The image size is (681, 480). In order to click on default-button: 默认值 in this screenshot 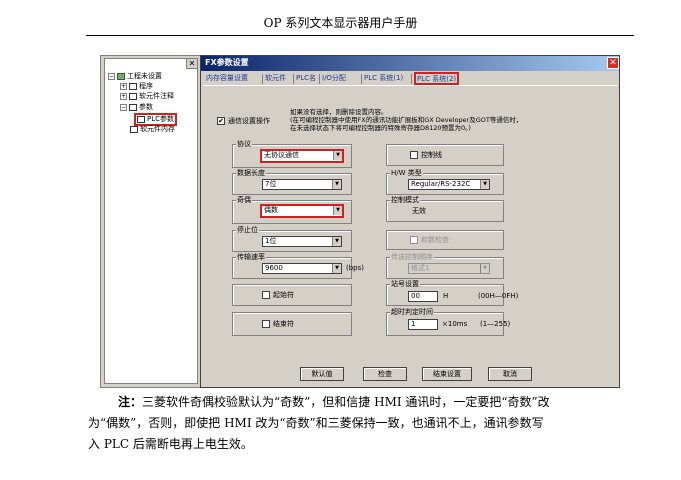, I will do `click(322, 374)`.